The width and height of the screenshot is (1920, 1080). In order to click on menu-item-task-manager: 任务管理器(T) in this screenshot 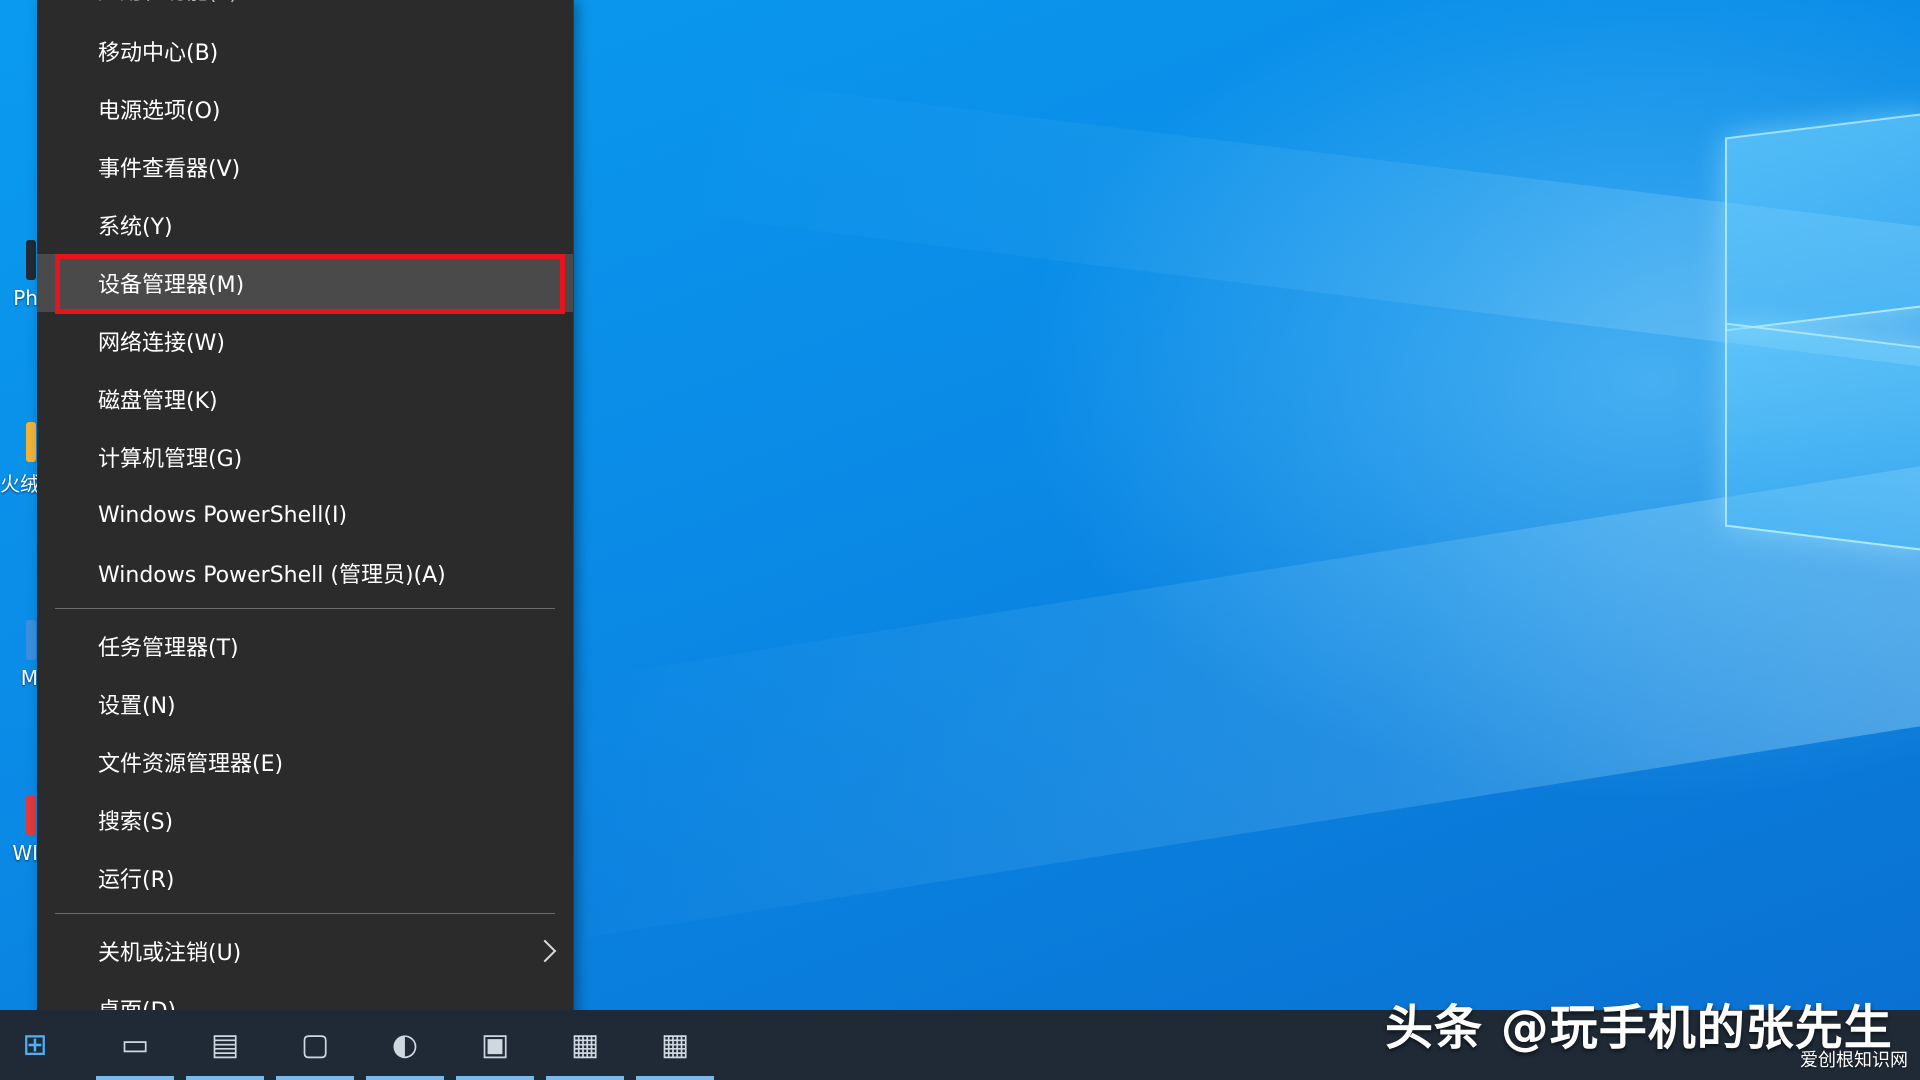, I will do `click(305, 646)`.